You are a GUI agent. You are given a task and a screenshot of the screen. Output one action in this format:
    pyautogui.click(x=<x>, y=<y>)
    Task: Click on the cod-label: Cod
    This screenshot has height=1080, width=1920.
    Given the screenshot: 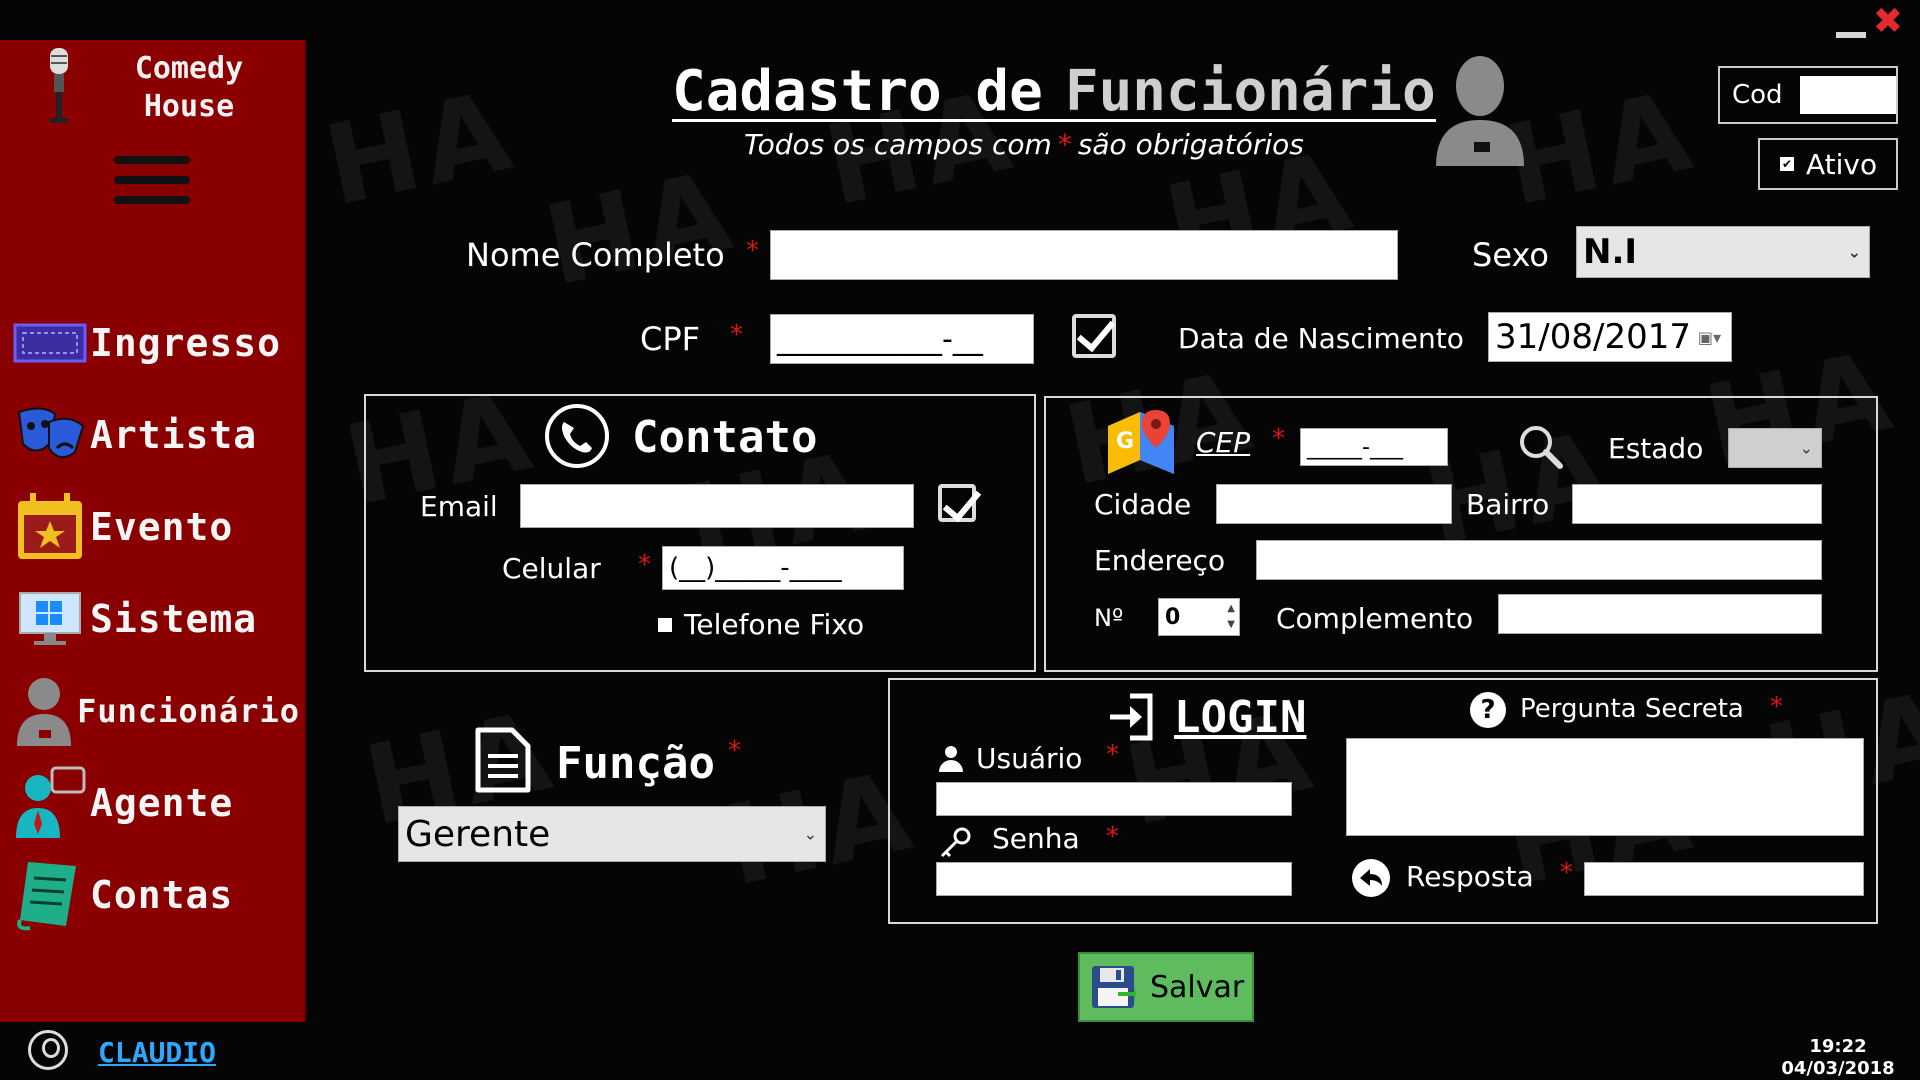 What is the action you would take?
    pyautogui.click(x=1757, y=95)
    